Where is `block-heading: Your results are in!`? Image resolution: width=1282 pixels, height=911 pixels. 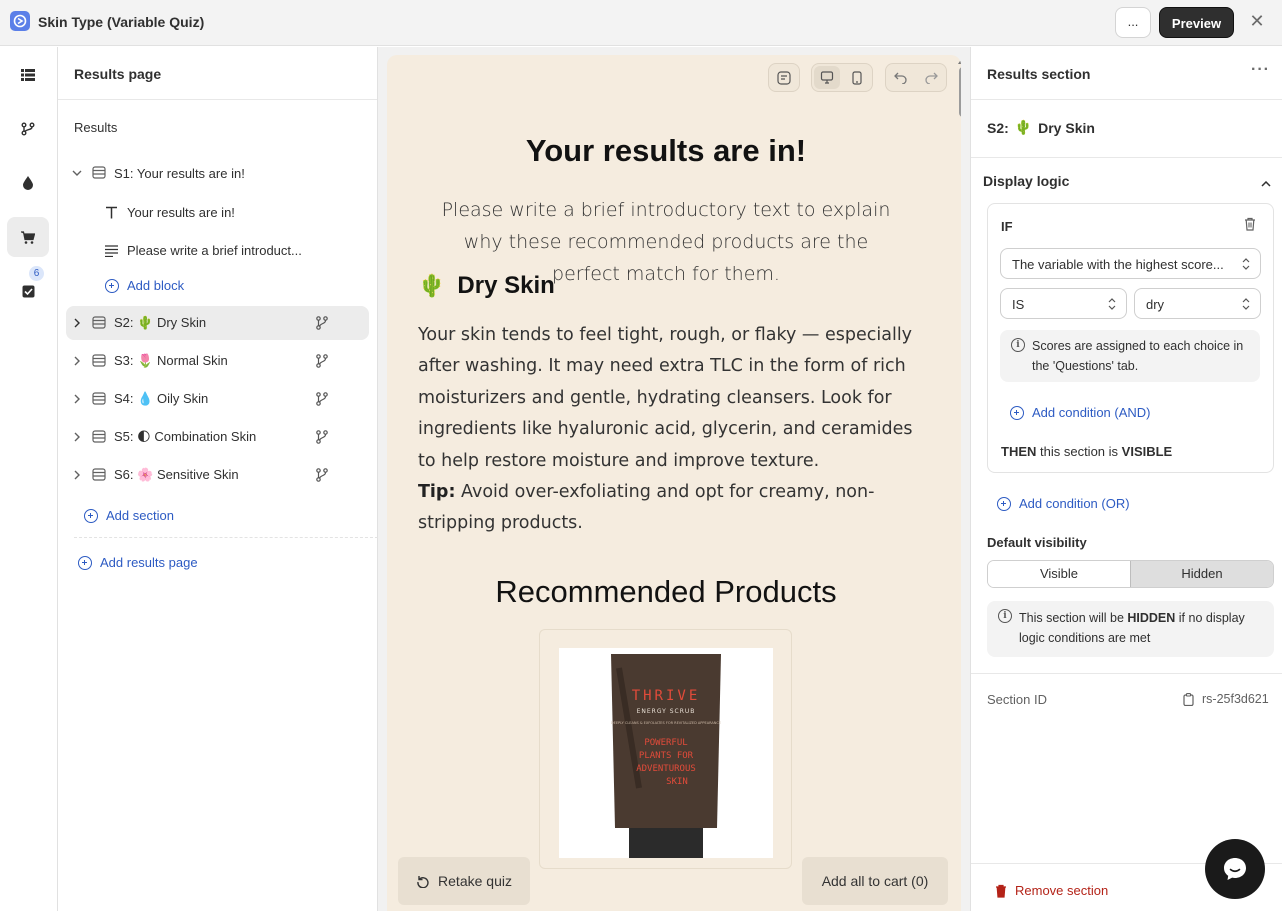
block-heading: Your results are in! is located at coordinates (170, 212).